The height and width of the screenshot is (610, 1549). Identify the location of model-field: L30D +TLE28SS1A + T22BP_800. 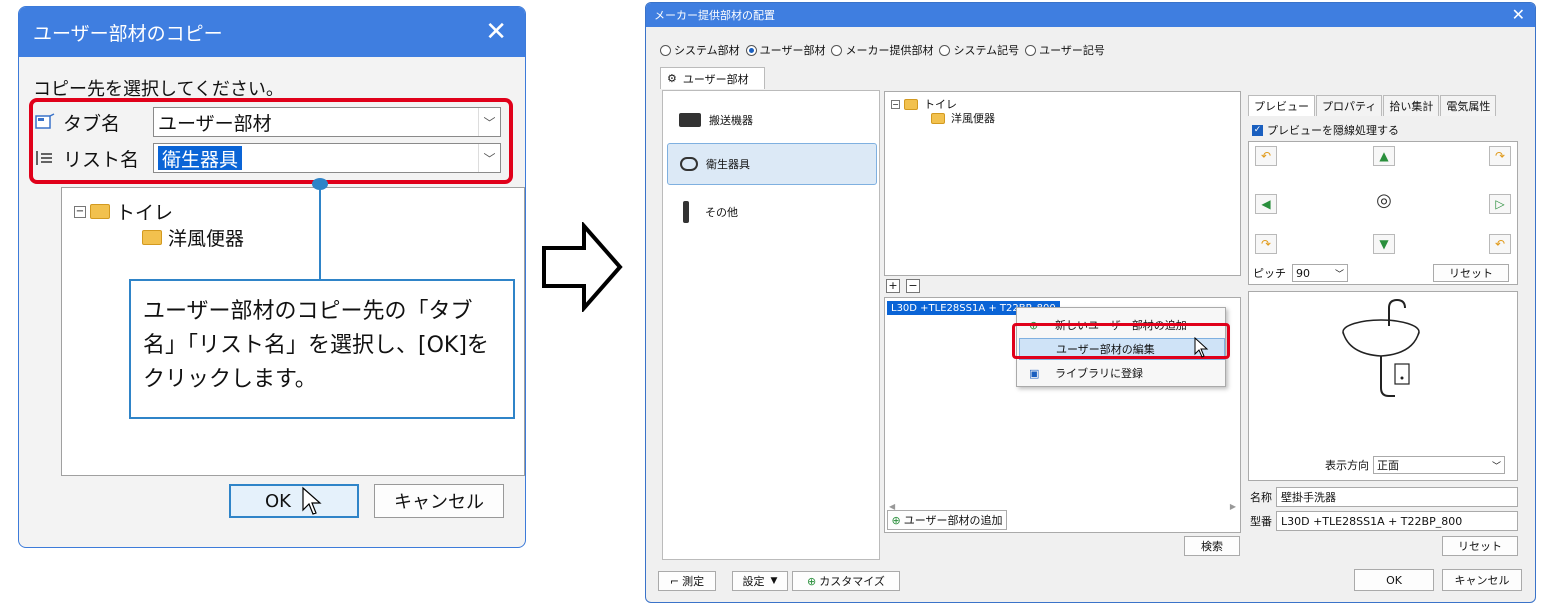
(1397, 521).